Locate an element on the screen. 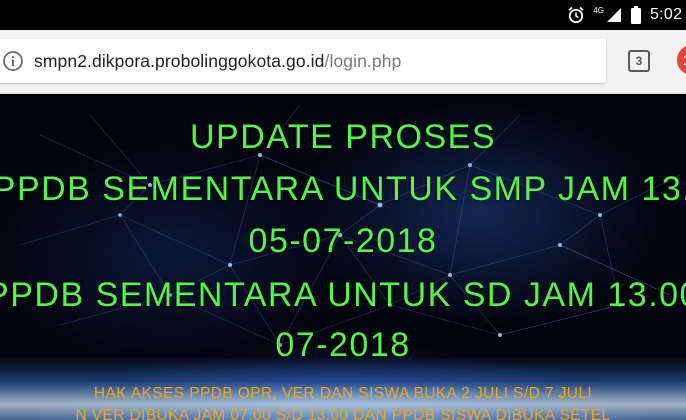 This screenshot has height=420, width=686. headline-line-5: 07-2018 is located at coordinates (343, 345).